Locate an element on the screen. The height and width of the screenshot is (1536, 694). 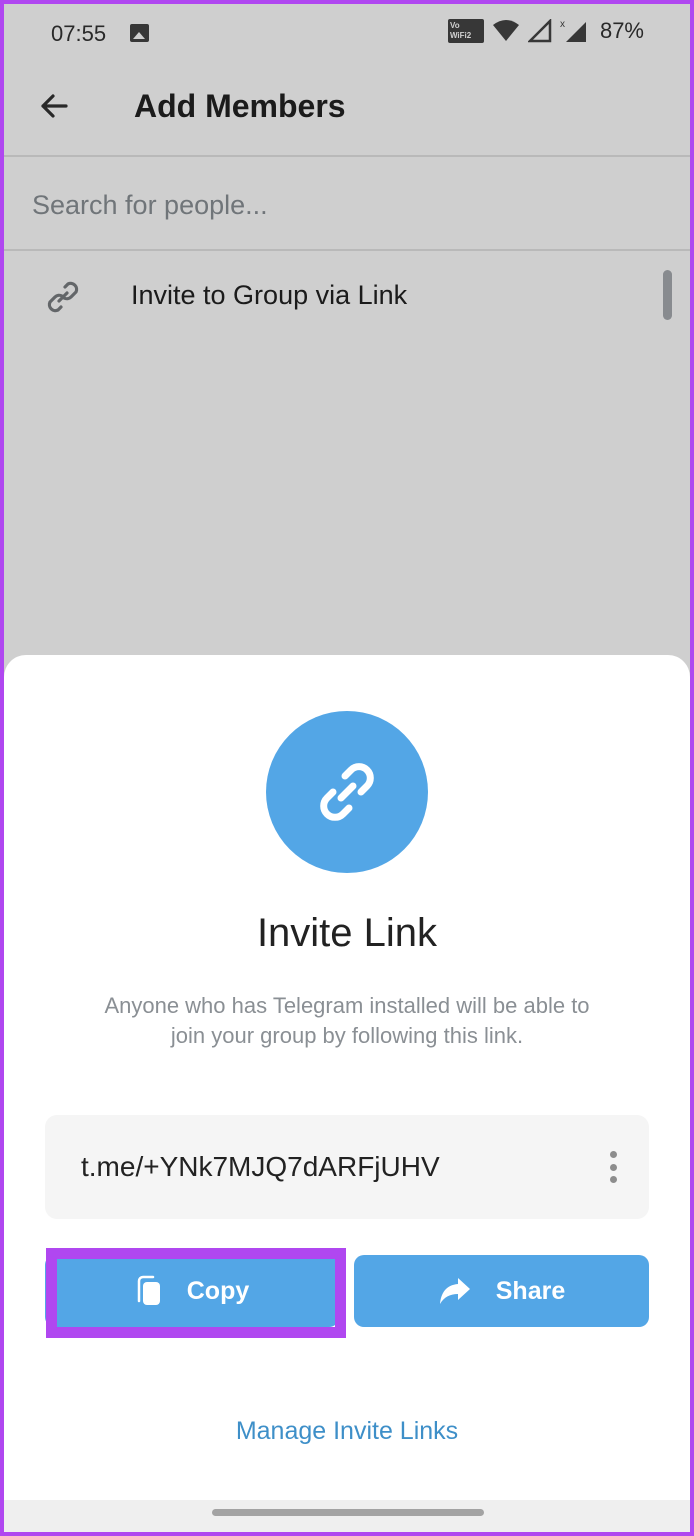
more-vertical-icon is located at coordinates (613, 1167).